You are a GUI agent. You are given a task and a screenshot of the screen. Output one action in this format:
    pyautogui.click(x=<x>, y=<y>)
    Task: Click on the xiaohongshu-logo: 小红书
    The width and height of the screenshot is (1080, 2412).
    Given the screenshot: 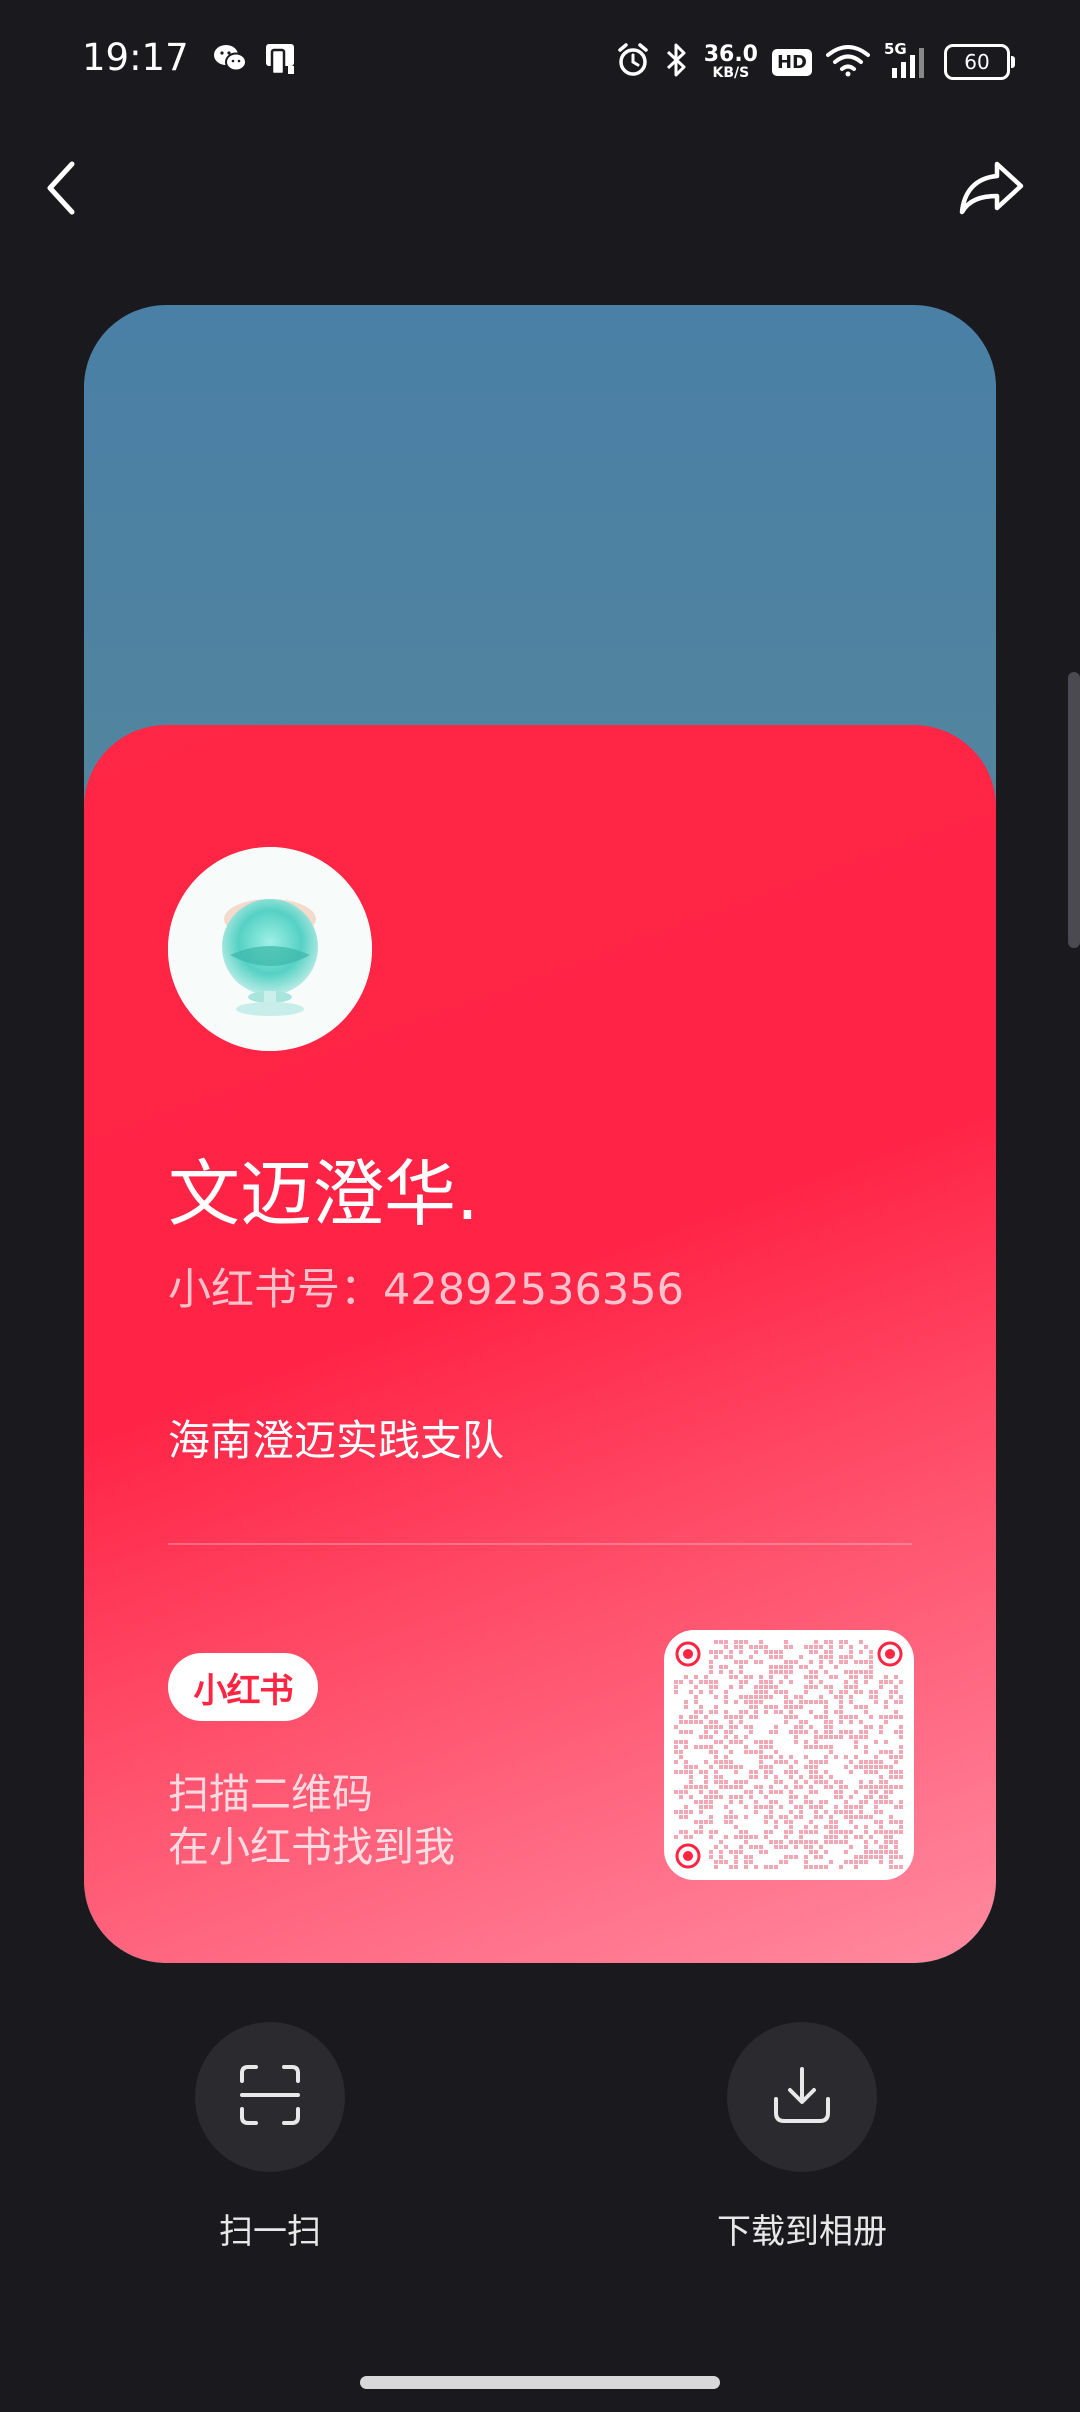 What is the action you would take?
    pyautogui.click(x=243, y=1687)
    